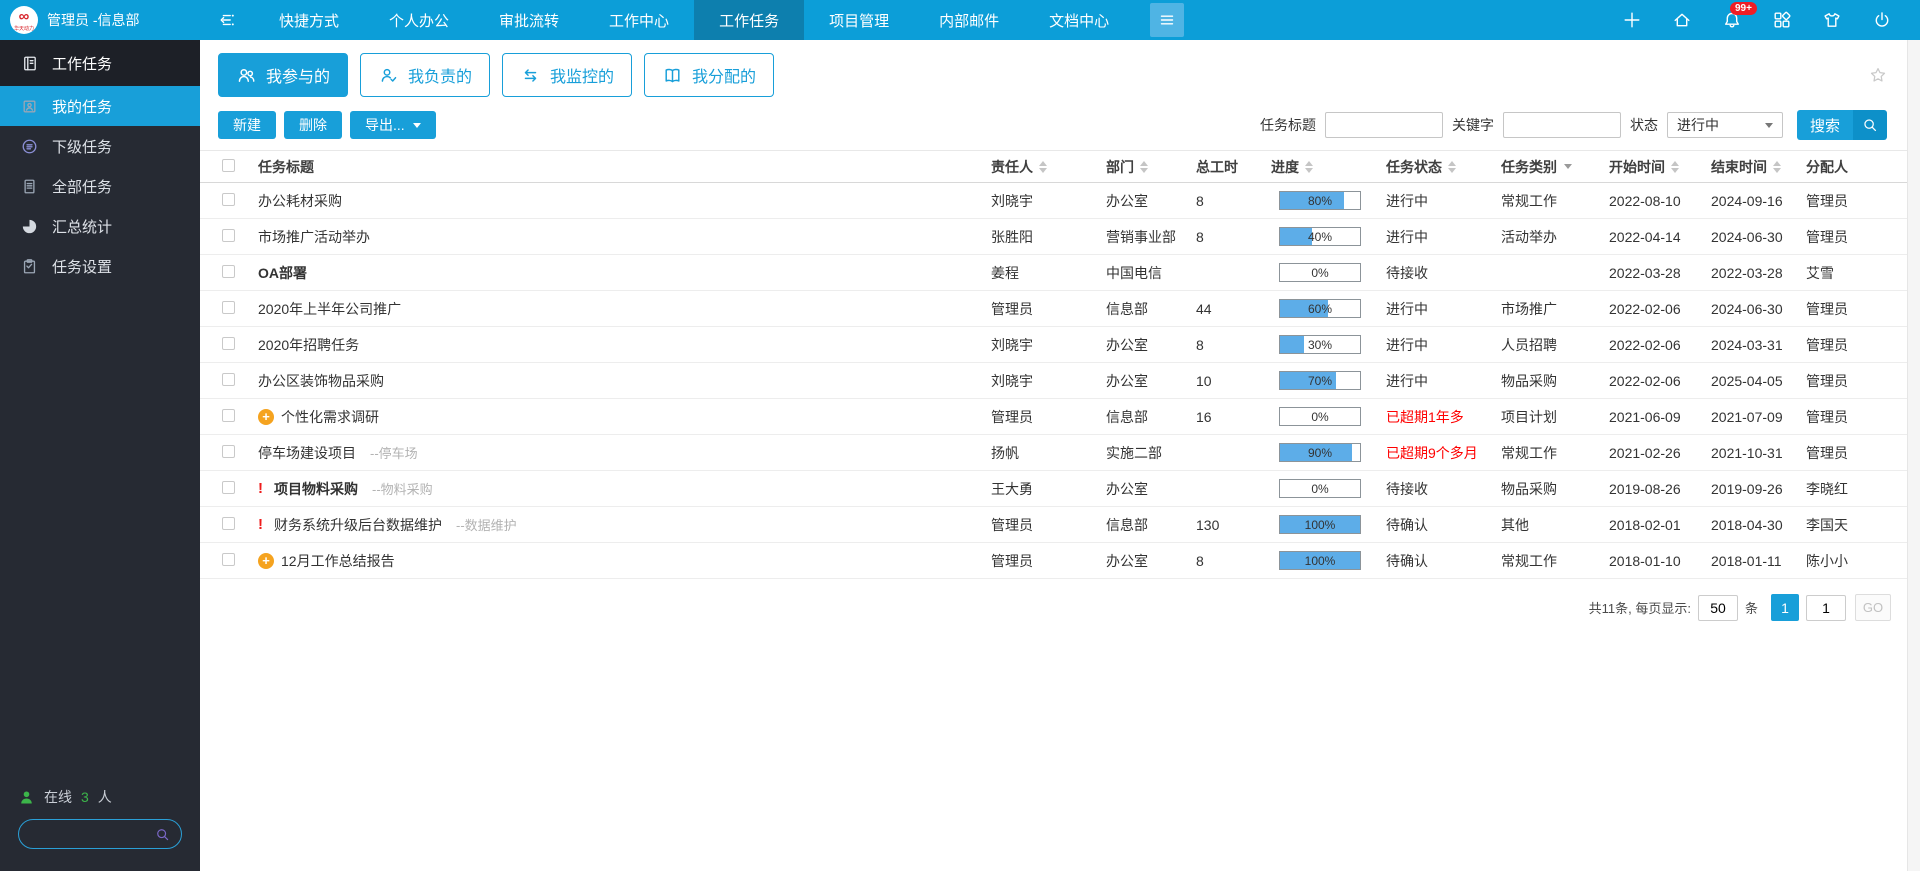  What do you see at coordinates (1555, 167) in the screenshot?
I see `column-header: 任务类别` at bounding box center [1555, 167].